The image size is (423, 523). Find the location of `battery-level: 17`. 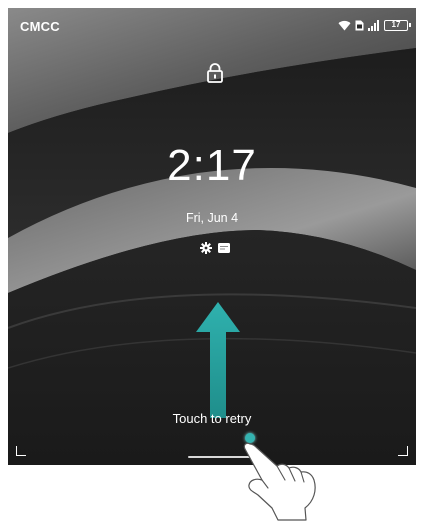

battery-level: 17 is located at coordinates (396, 24).